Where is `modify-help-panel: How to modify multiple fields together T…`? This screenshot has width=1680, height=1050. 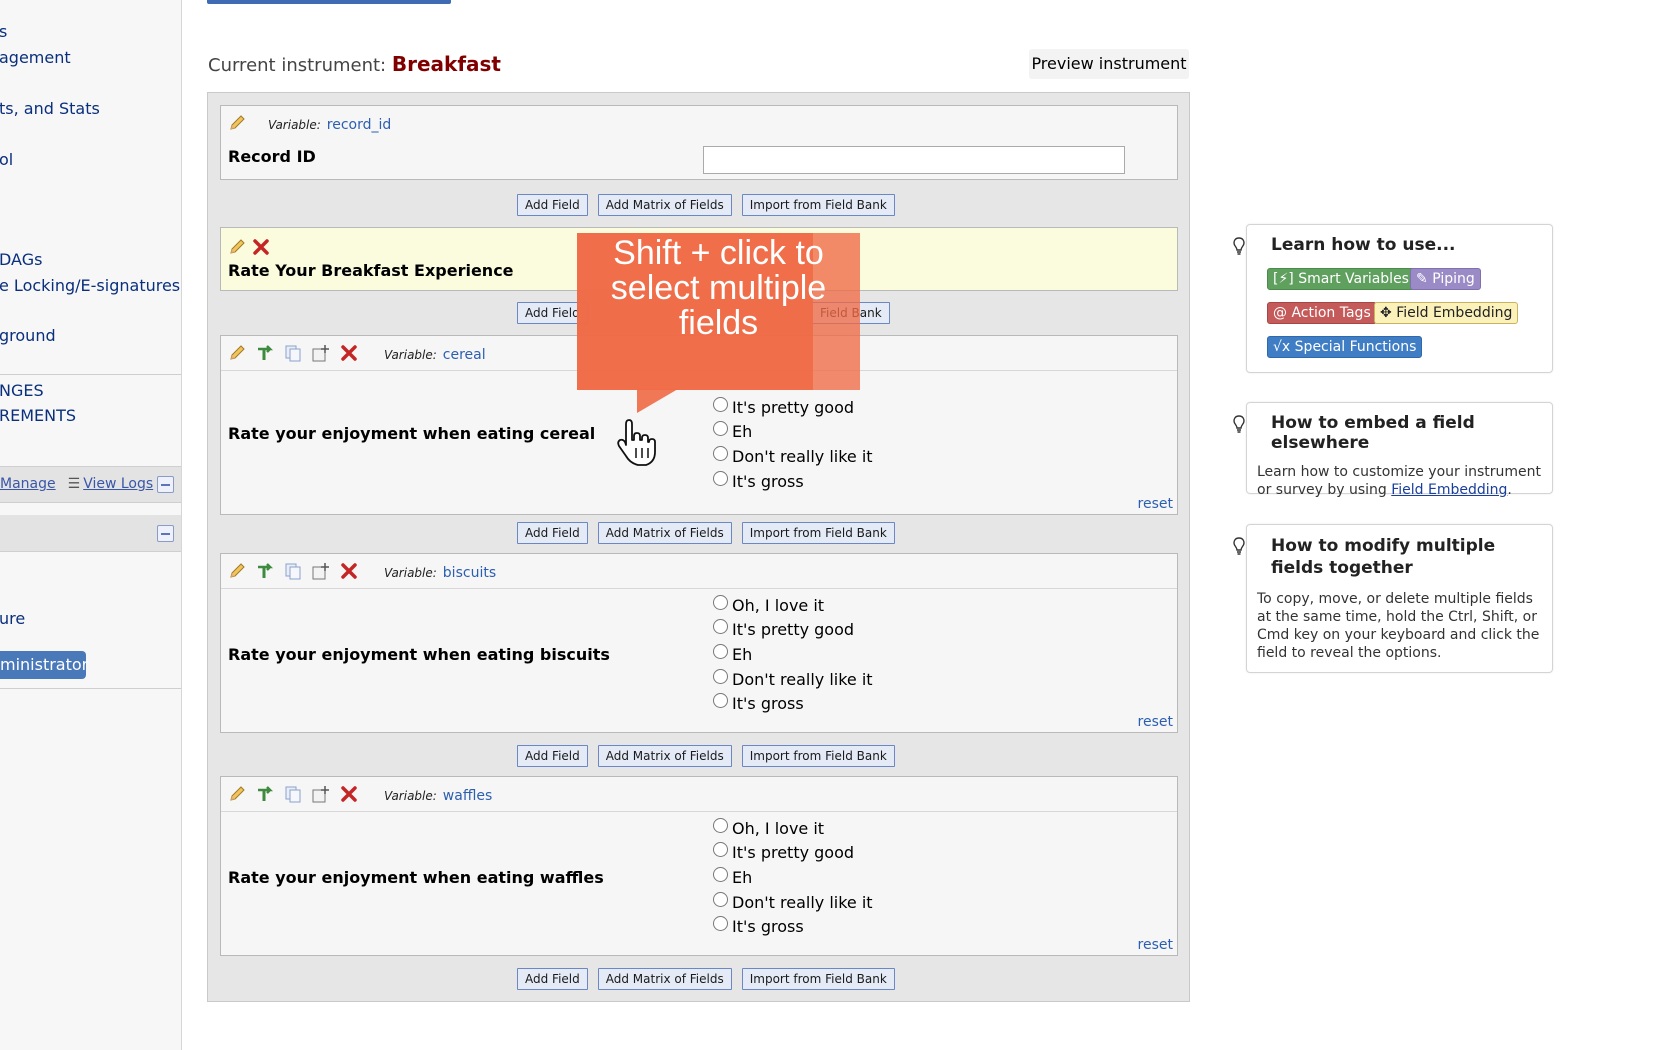 modify-help-panel: How to modify multiple fields together T… is located at coordinates (1393, 598).